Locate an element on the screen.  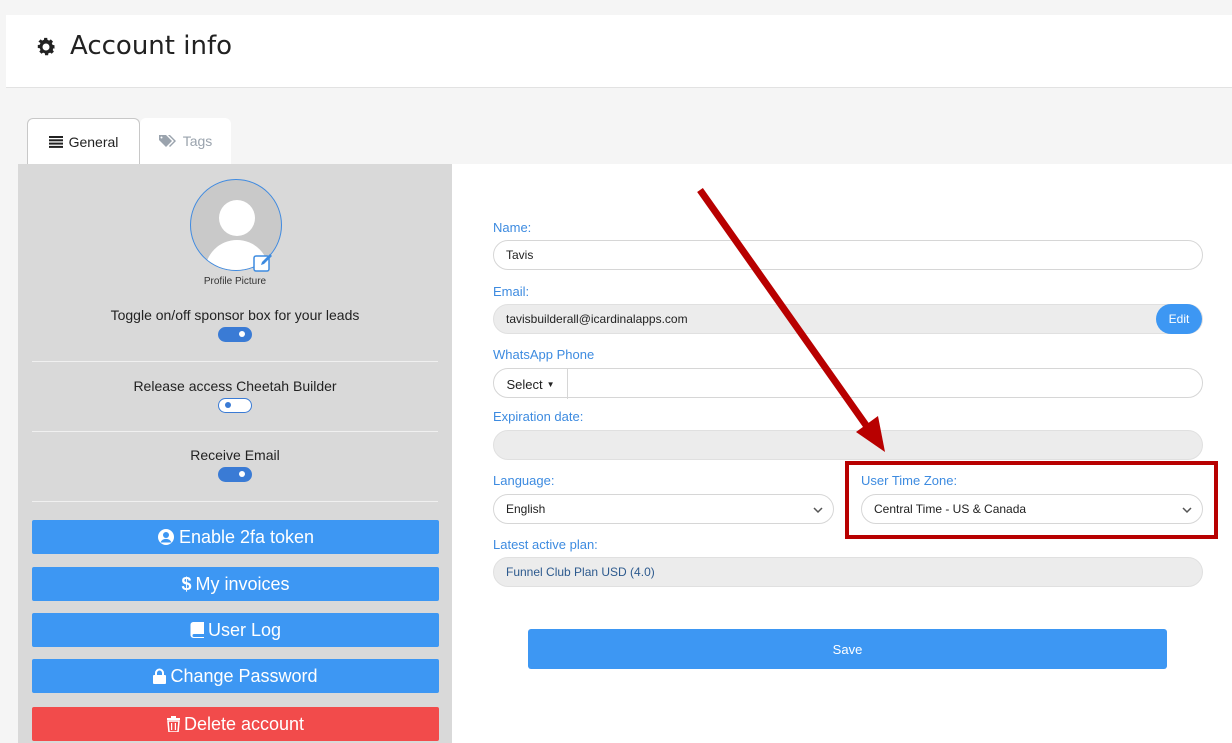
my-invoices-button: $ My invoices is located at coordinates (235, 584).